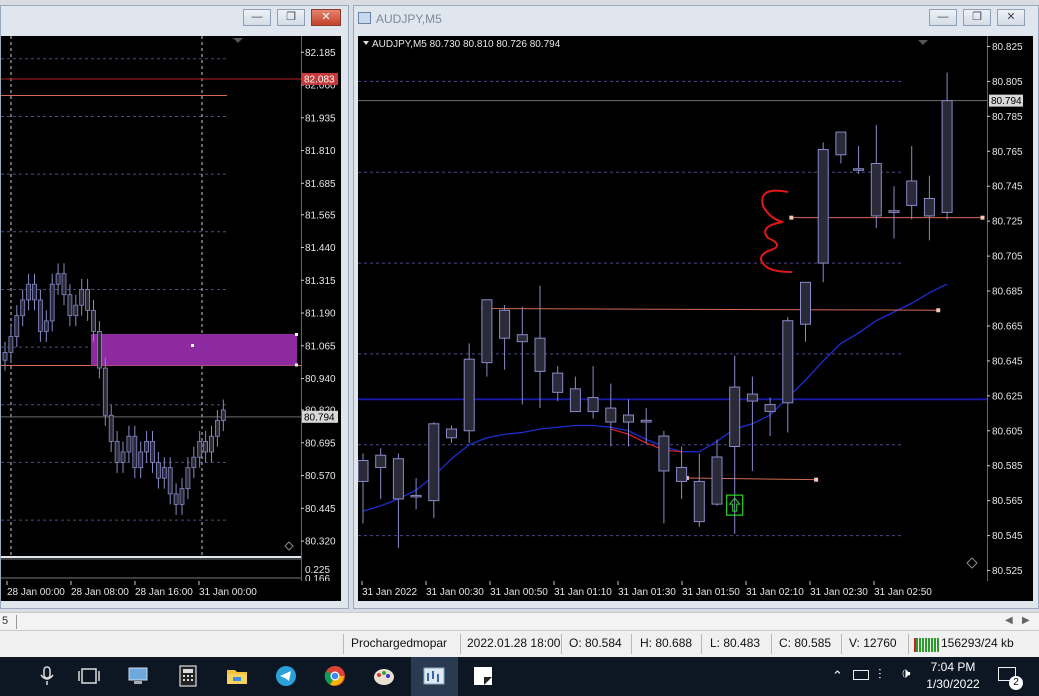 This screenshot has height=696, width=1039. Describe the element at coordinates (317, 577) in the screenshot. I see `indicator-label: 0.166` at that location.